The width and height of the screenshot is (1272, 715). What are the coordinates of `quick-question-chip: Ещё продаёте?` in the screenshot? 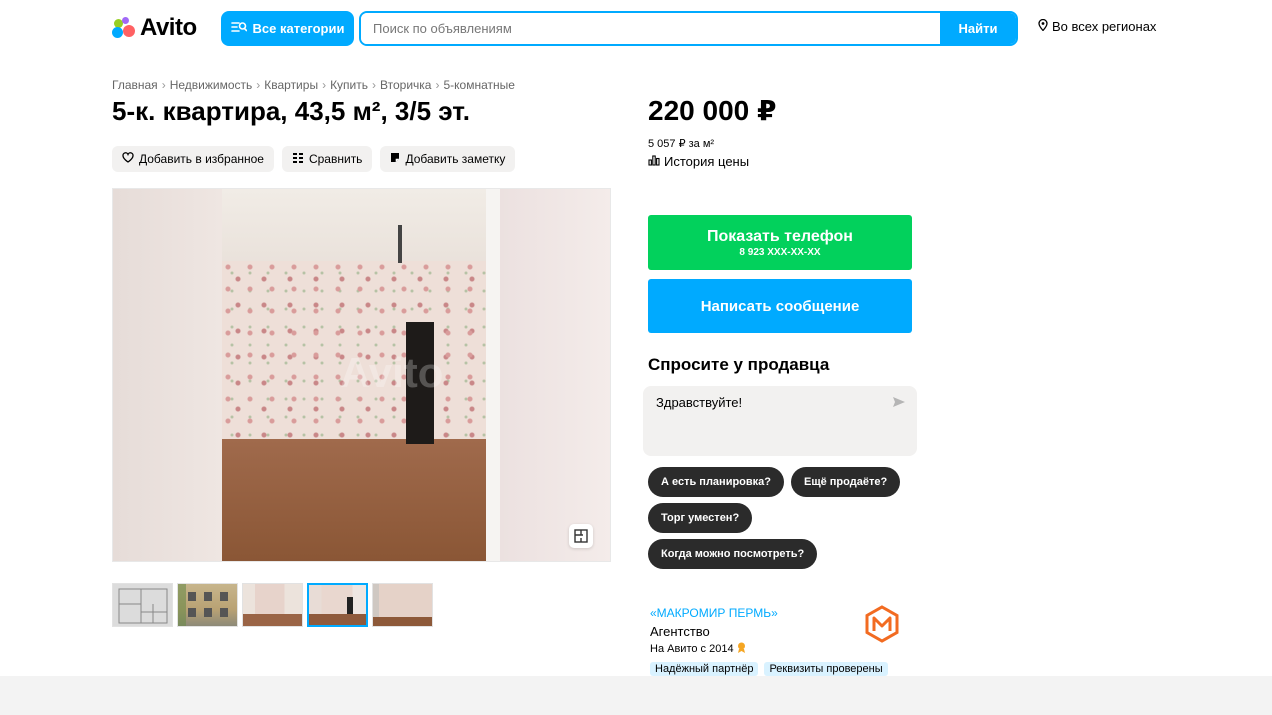 It's located at (846, 482).